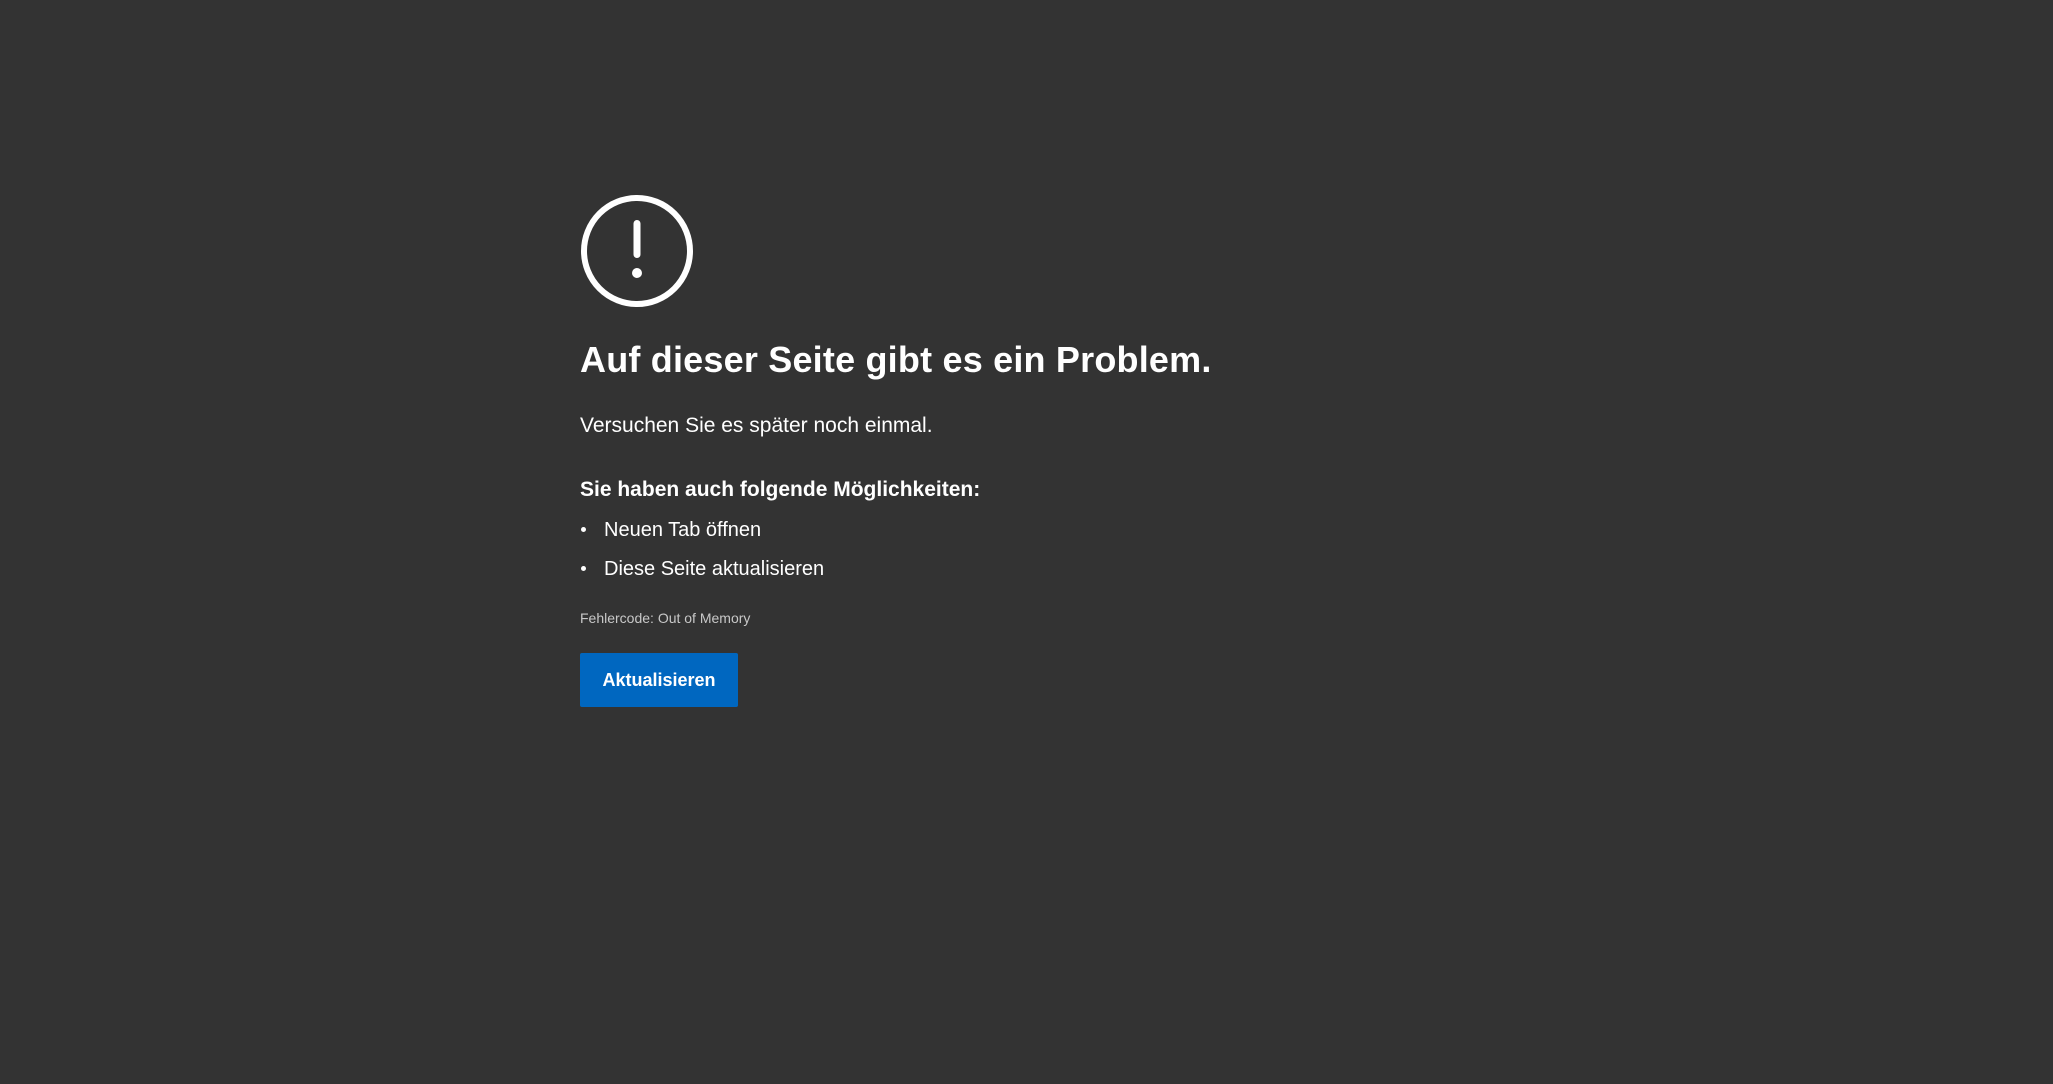 This screenshot has width=2053, height=1084. Describe the element at coordinates (1080, 530) in the screenshot. I see `option-open-new-tab: Neuen Tab öffnen` at that location.